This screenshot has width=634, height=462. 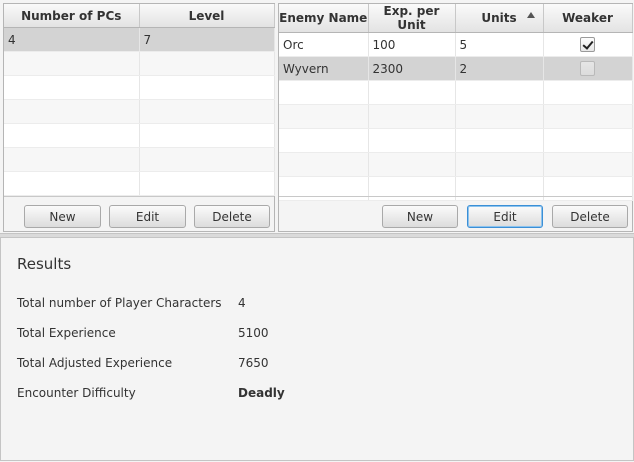 I want to click on pcs-edit-button: Edit, so click(x=147, y=216).